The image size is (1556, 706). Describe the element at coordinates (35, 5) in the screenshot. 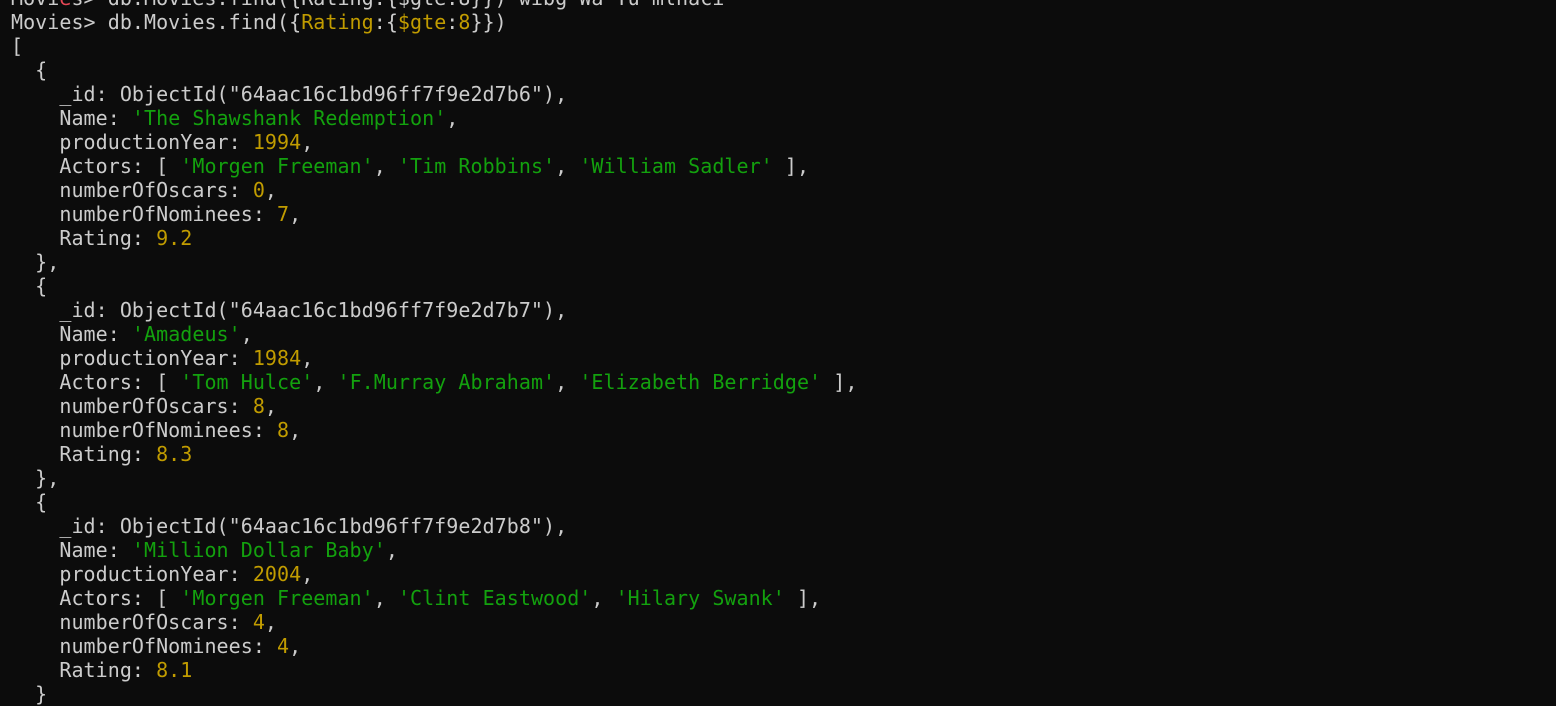

I see `code-text: Movi` at that location.